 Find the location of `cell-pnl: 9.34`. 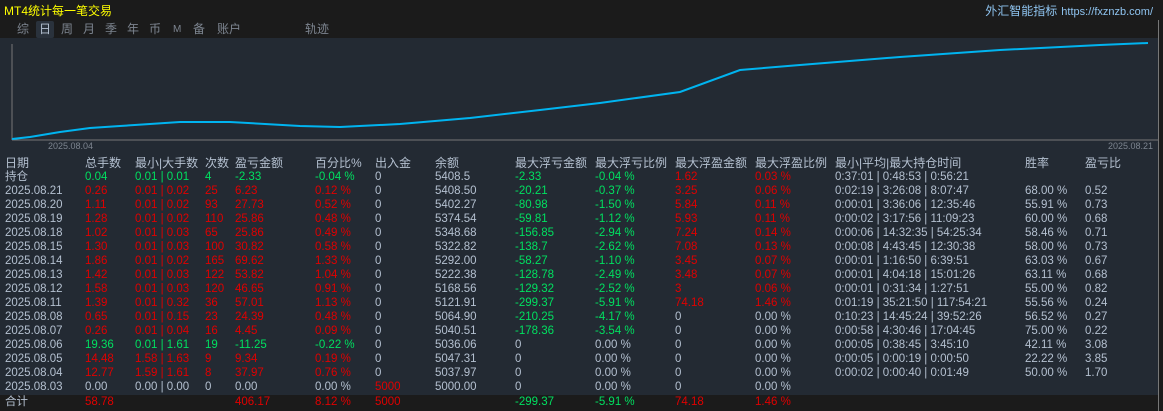

cell-pnl: 9.34 is located at coordinates (246, 359).